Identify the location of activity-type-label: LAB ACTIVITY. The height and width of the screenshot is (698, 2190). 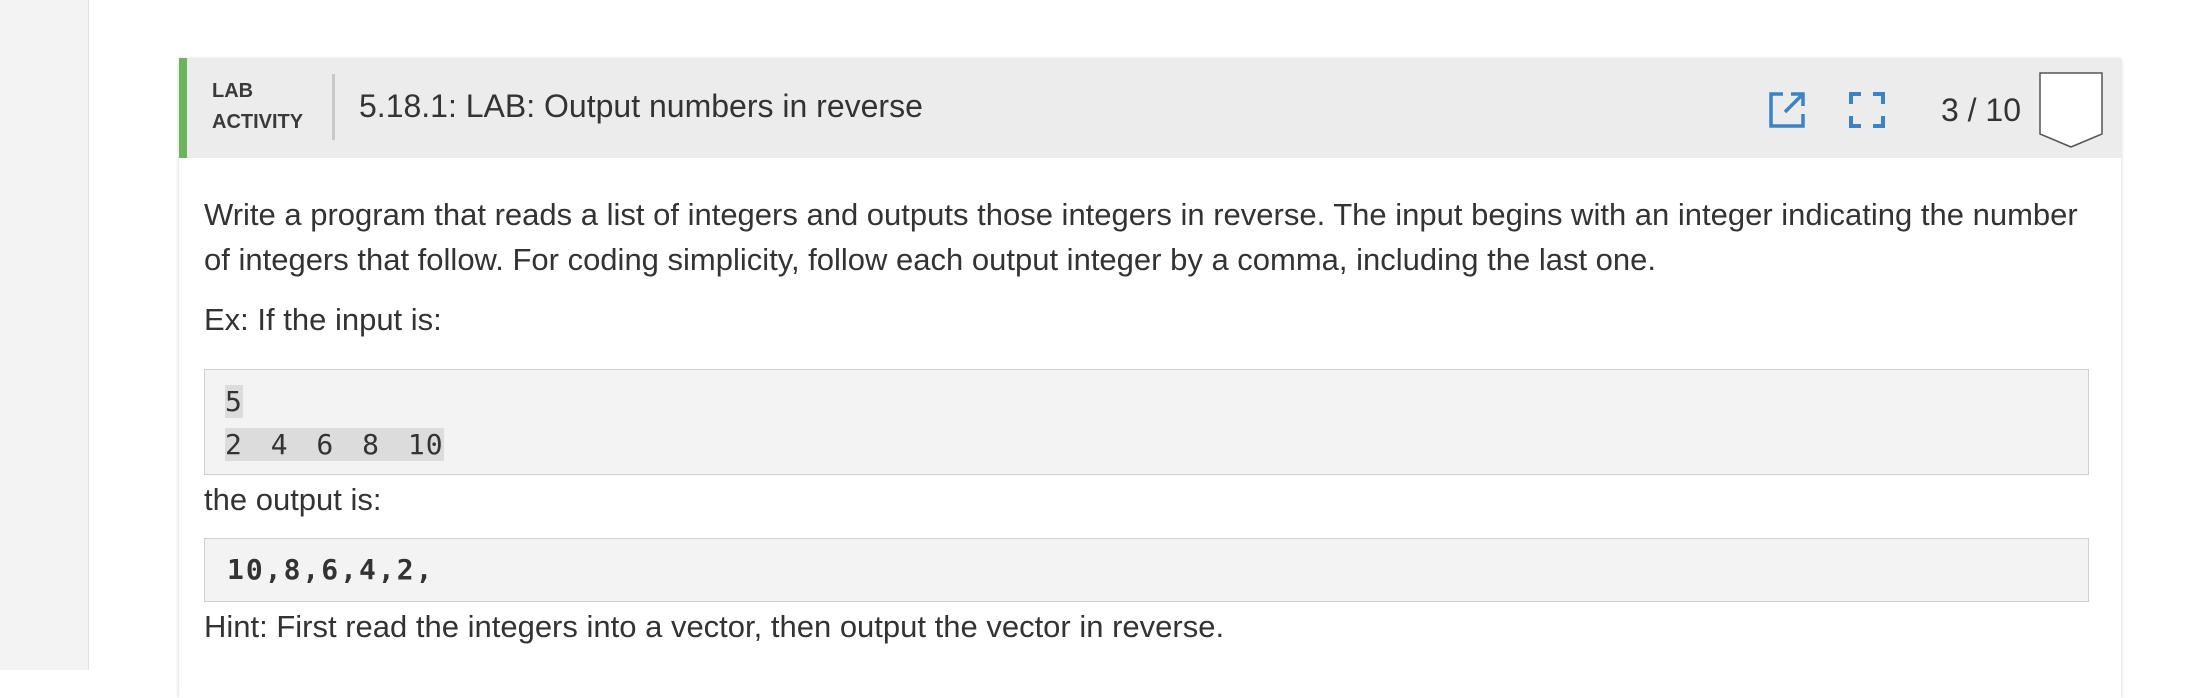
(257, 107).